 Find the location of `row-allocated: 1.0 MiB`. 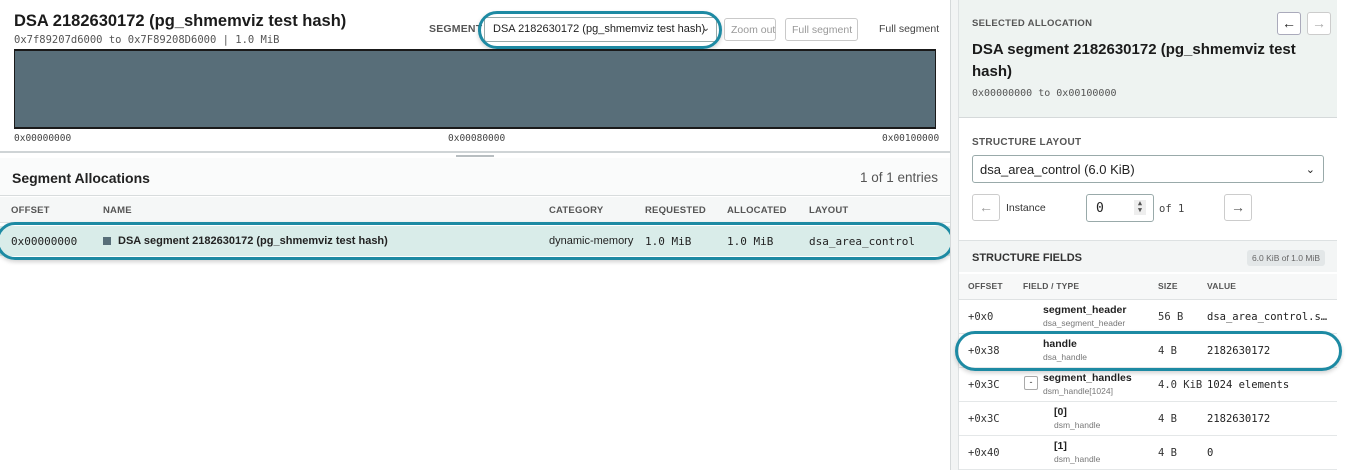

row-allocated: 1.0 MiB is located at coordinates (750, 241).